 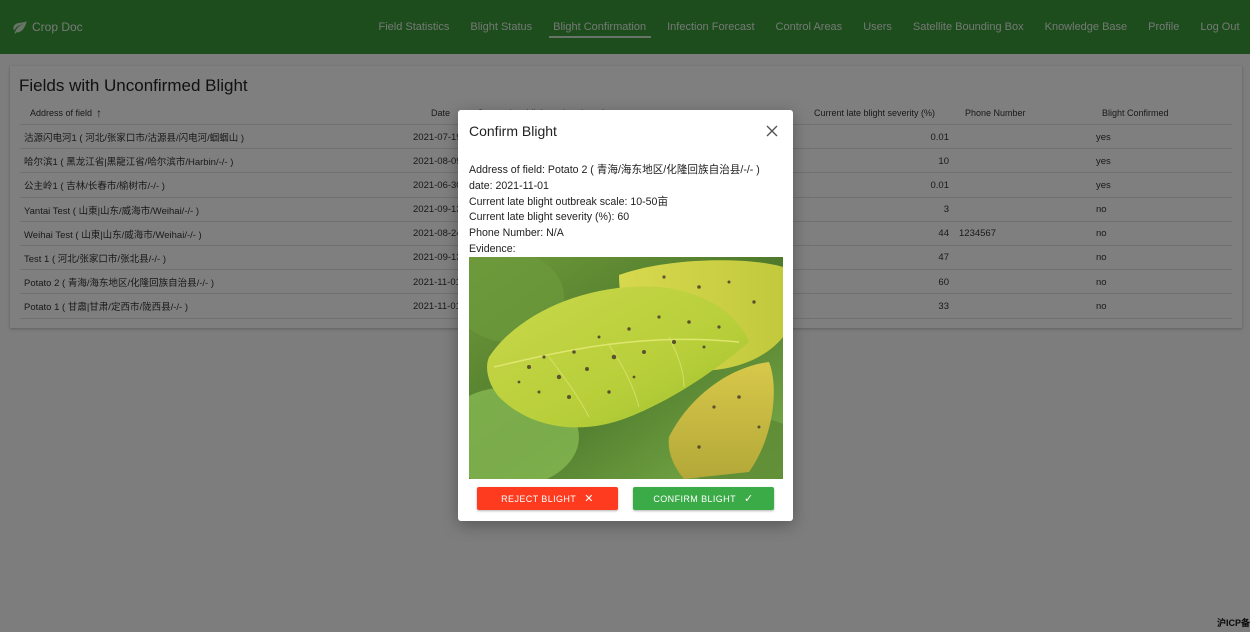 I want to click on close-icon, so click(x=772, y=131).